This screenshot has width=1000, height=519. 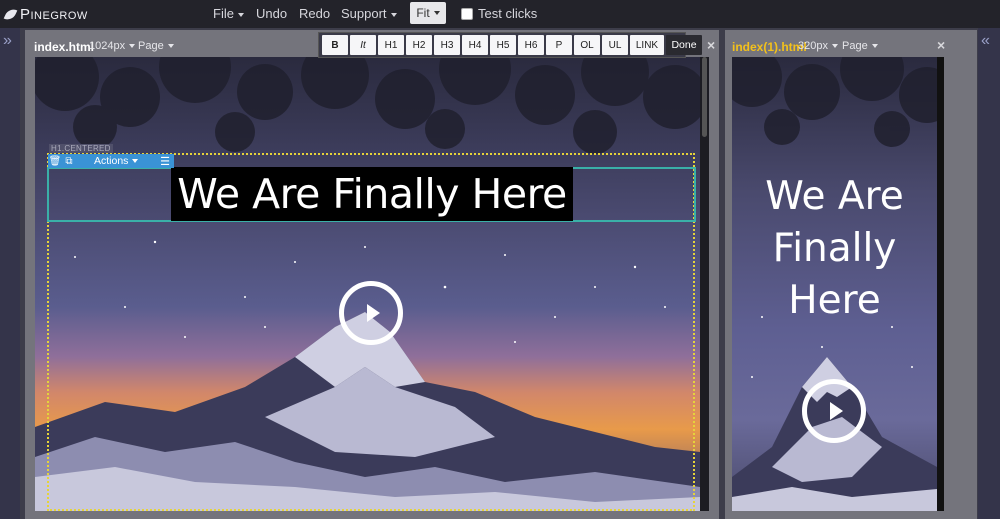 I want to click on panel-size-menu: 320px, so click(x=818, y=46).